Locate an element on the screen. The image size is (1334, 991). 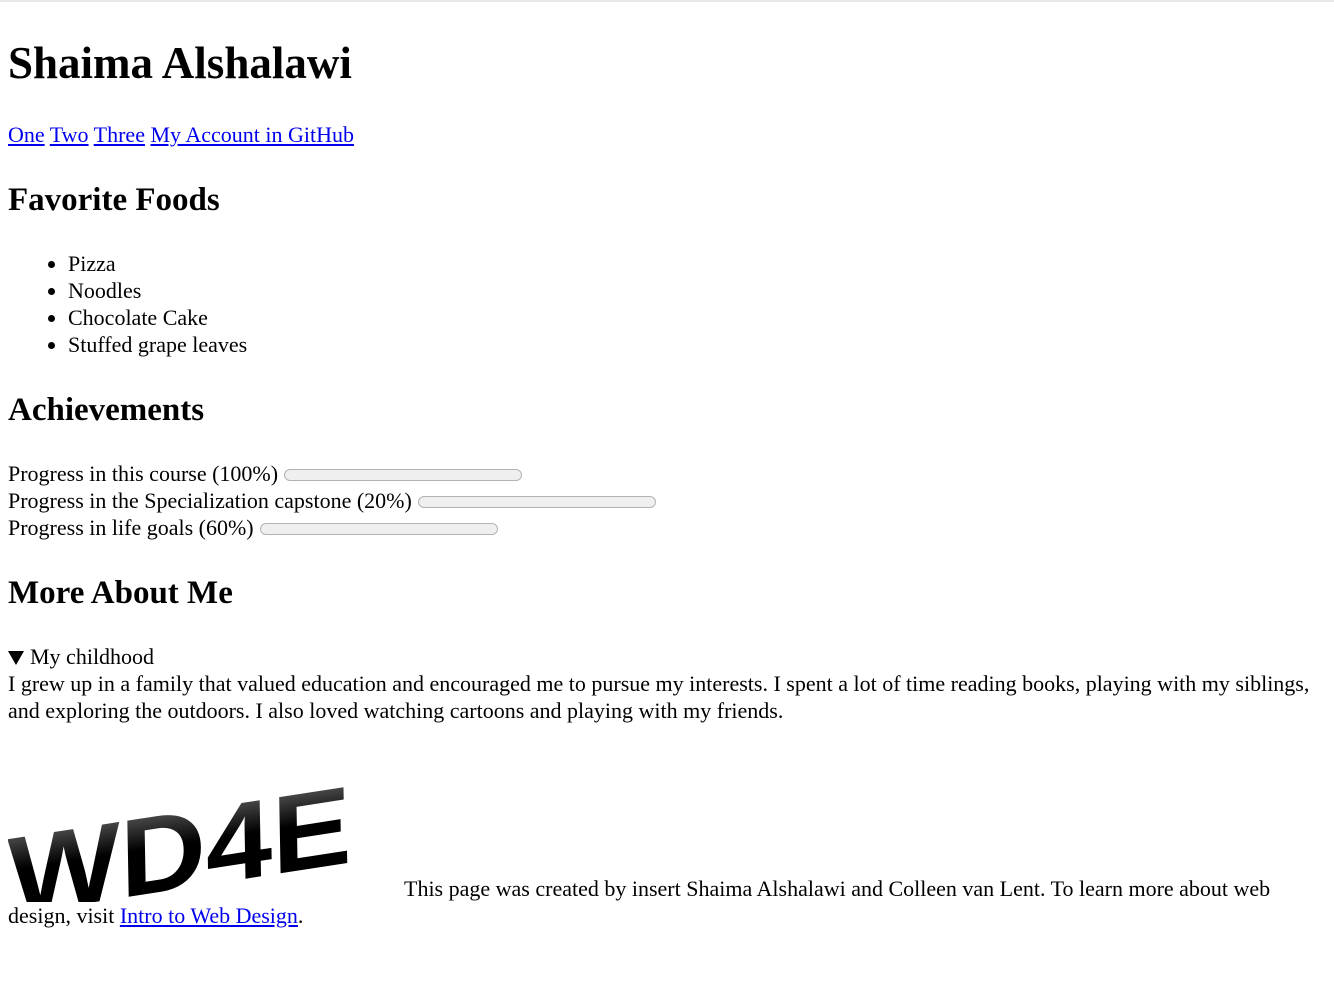
progress-row-course: Progress in this course (100%) is located at coordinates (265, 473).